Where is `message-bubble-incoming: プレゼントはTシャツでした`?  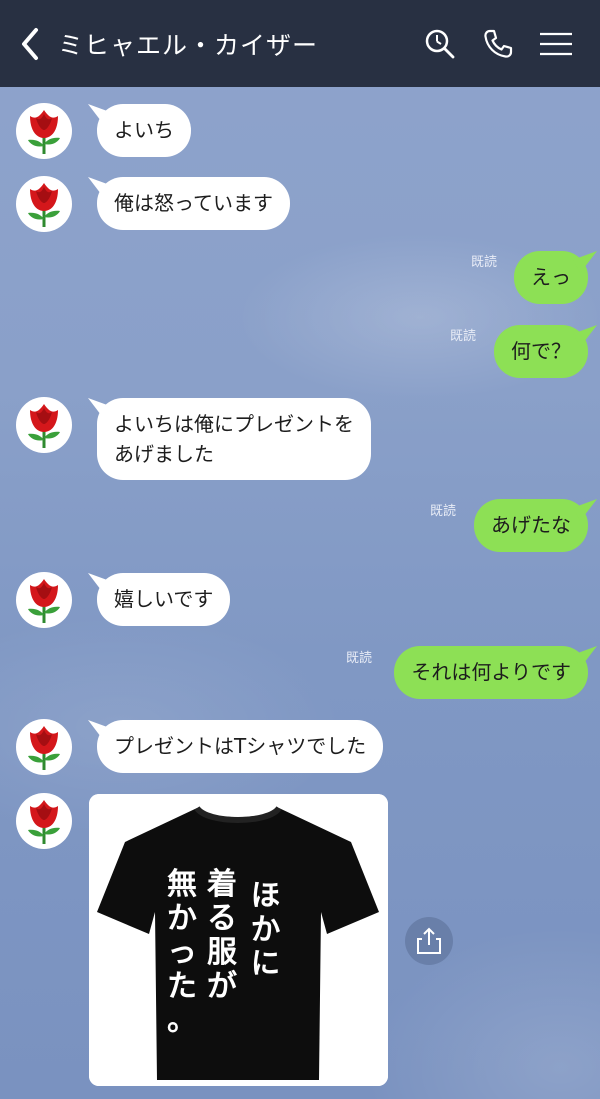
message-bubble-incoming: プレゼントはTシャツでした is located at coordinates (240, 746).